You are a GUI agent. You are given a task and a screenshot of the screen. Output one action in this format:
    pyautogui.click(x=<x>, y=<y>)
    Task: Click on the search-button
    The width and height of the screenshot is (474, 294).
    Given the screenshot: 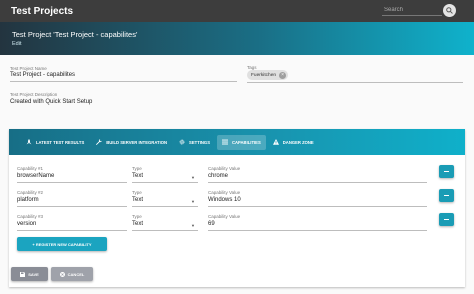 What is the action you would take?
    pyautogui.click(x=449, y=10)
    